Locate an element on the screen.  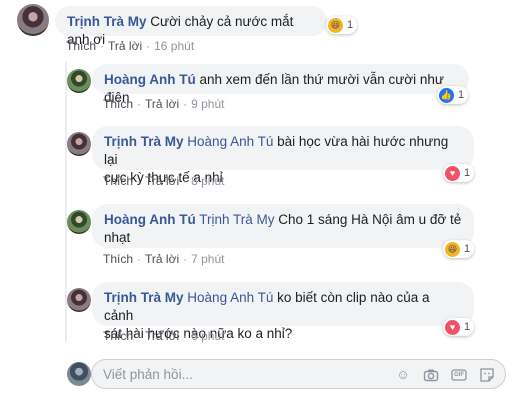
mention-tag: Trịnh Trà My is located at coordinates (236, 219).